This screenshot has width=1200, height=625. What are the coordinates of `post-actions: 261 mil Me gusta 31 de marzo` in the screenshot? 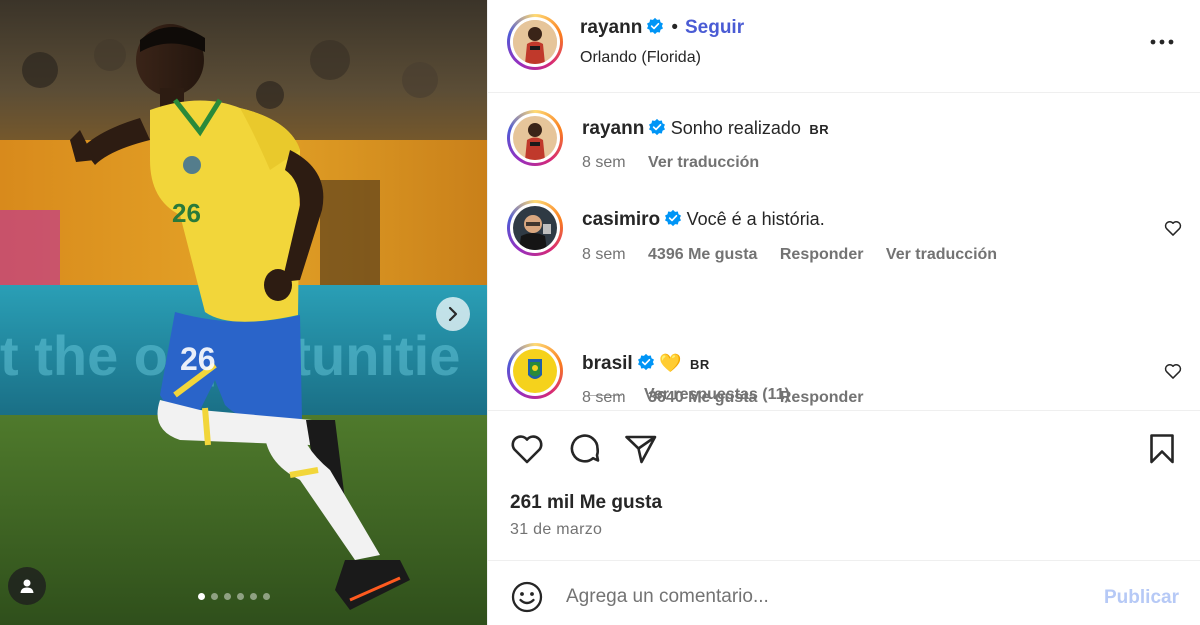 It's located at (844, 485).